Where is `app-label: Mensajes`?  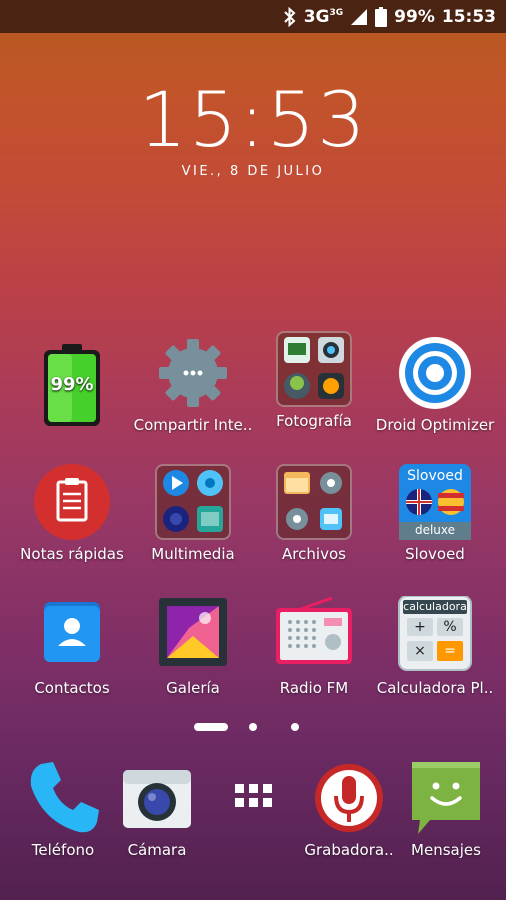
app-label: Mensajes is located at coordinates (446, 850).